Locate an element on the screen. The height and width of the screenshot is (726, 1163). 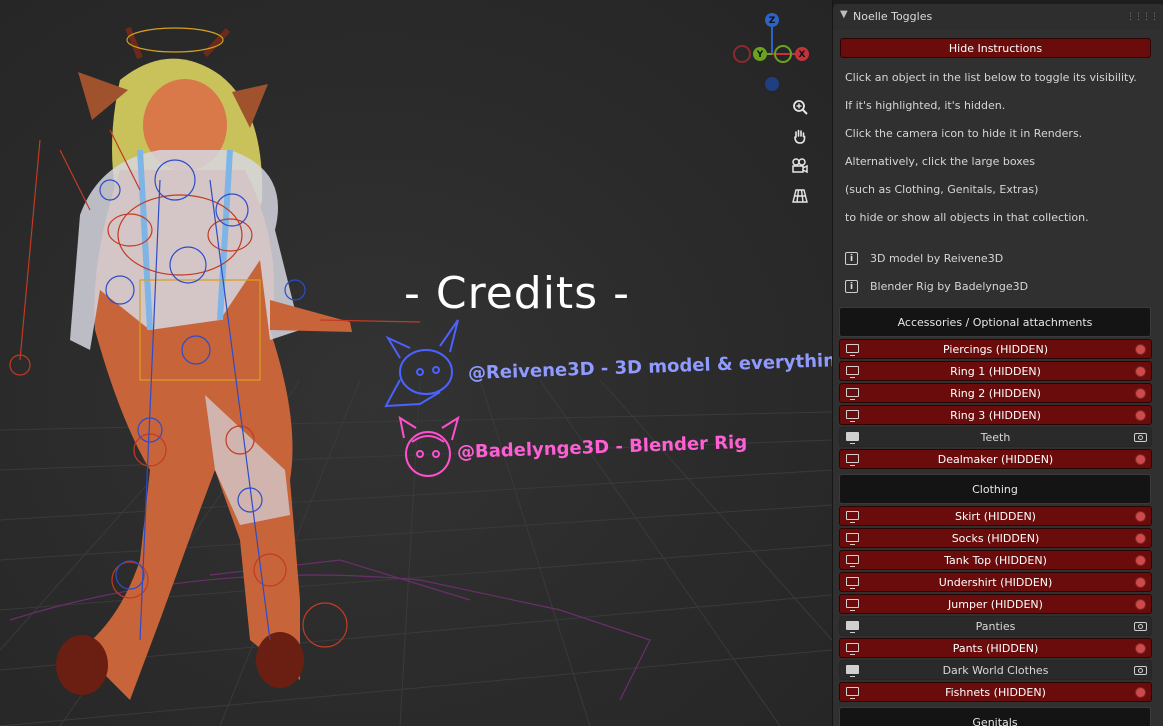
info-model-credit: i 3D model by Reivene3D is located at coordinates (924, 258).